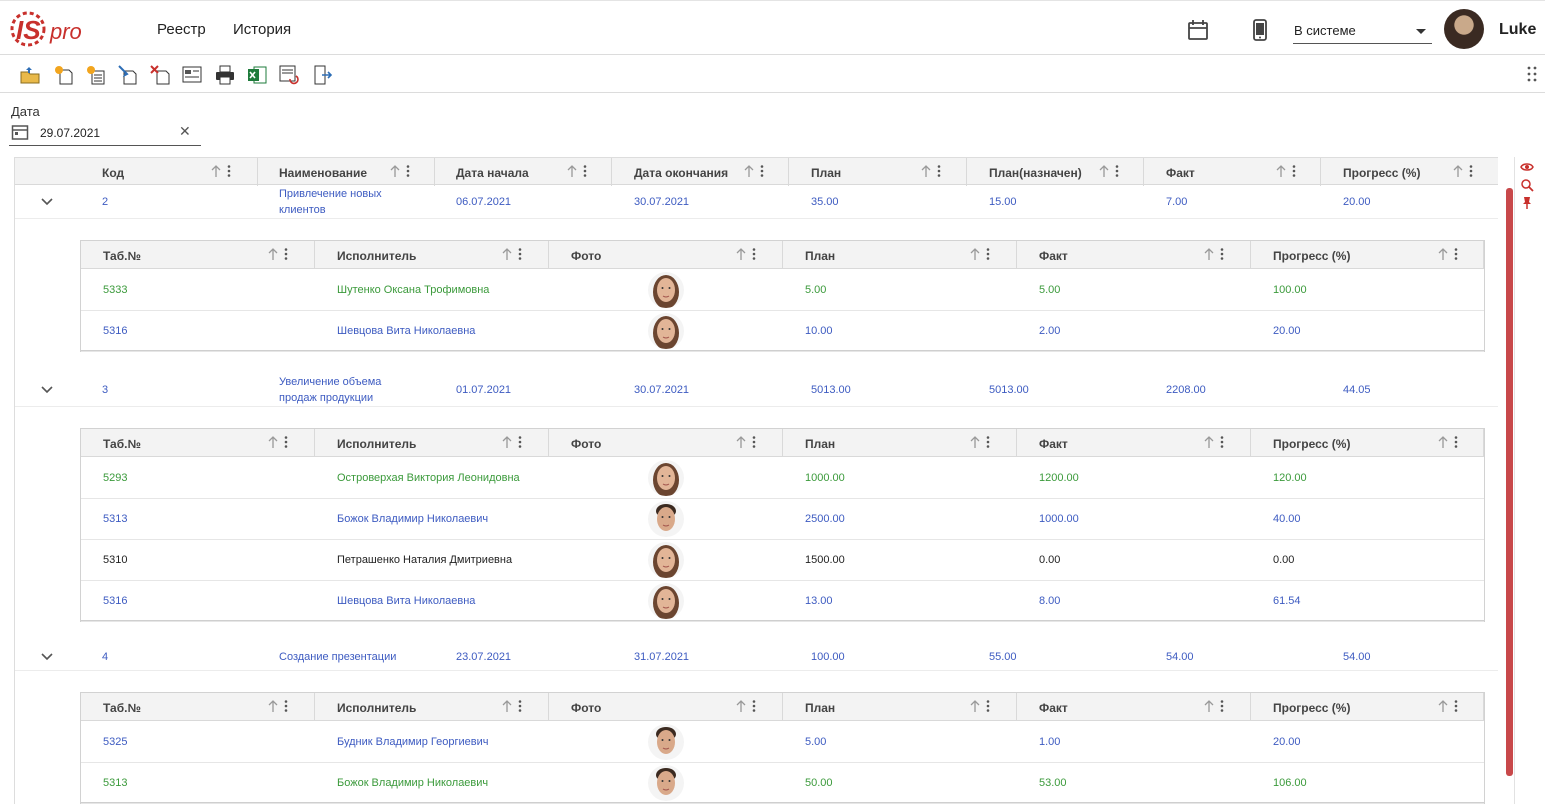 Image resolution: width=1545 pixels, height=806 pixels. Describe the element at coordinates (115, 560) in the screenshot. I see `performer-tab: 5310` at that location.